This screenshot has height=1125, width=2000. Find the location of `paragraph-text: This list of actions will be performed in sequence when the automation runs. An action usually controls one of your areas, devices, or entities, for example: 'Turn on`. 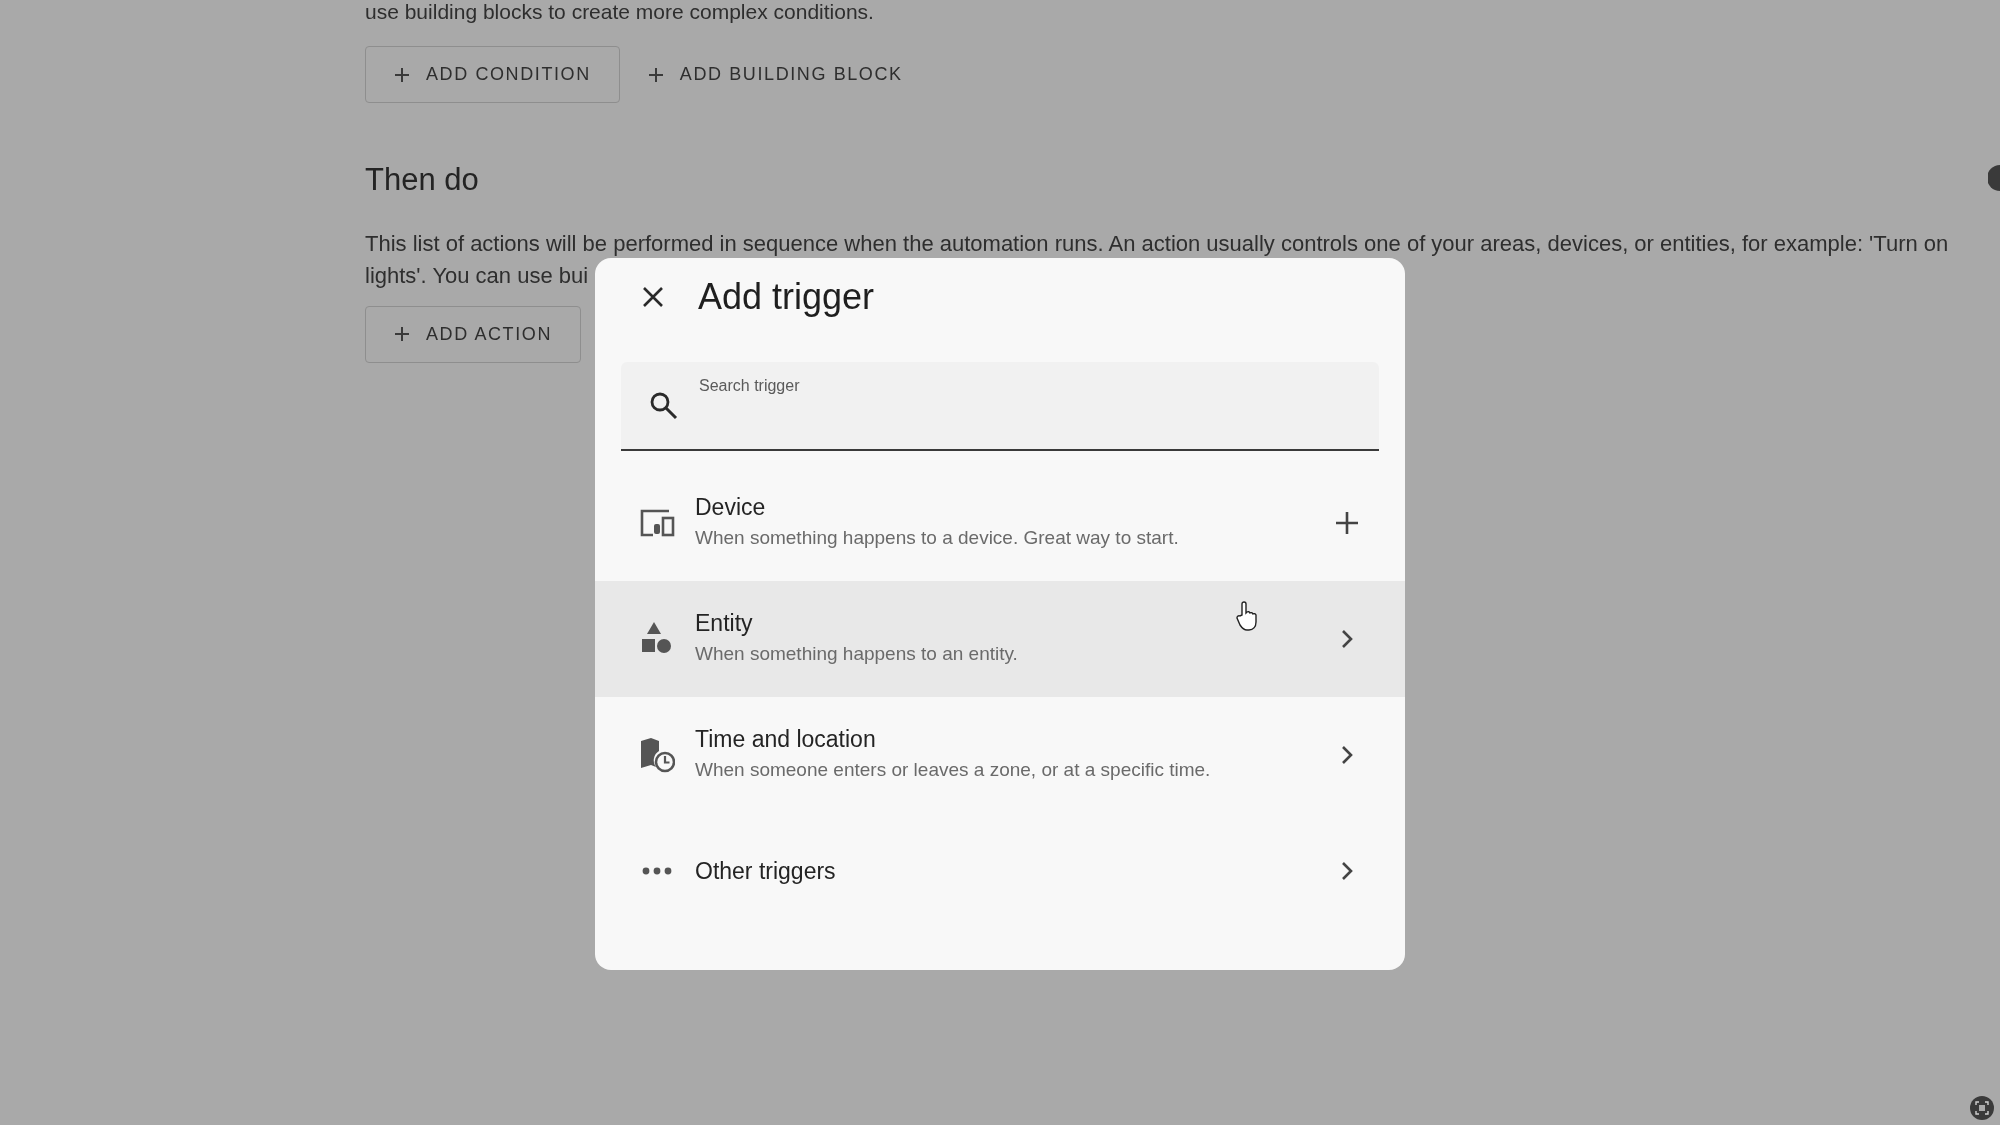

paragraph-text: This list of actions will be performed in sequence when the automation runs. An action usually controls one of your areas, devices, or entities, for example: 'Turn on is located at coordinates (1157, 243).